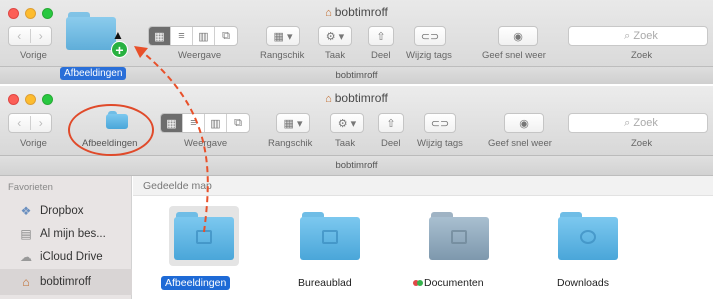 This screenshot has width=713, height=299. I want to click on folder-label-documenten: Documenten, so click(448, 283).